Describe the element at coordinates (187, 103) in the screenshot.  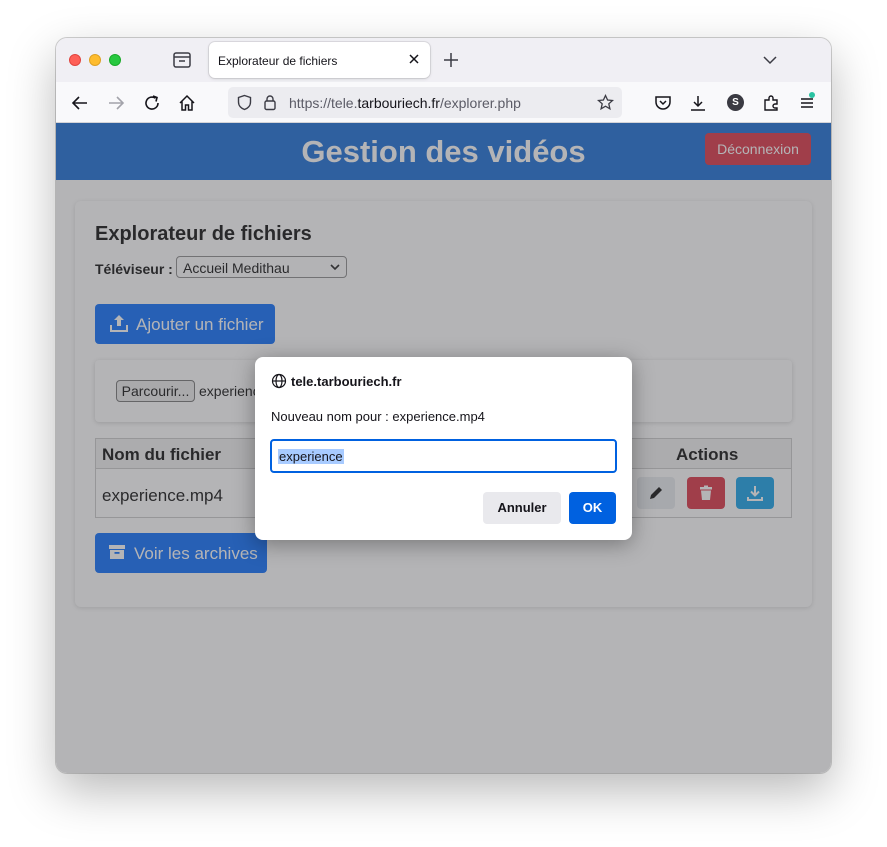
I see `home-icon` at that location.